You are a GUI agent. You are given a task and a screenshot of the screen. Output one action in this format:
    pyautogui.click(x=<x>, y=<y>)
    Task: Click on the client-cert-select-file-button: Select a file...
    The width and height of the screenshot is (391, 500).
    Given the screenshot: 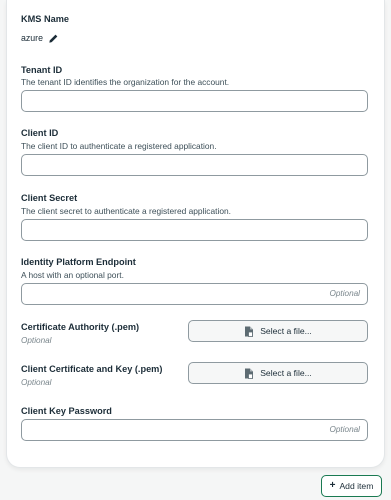 What is the action you would take?
    pyautogui.click(x=278, y=373)
    